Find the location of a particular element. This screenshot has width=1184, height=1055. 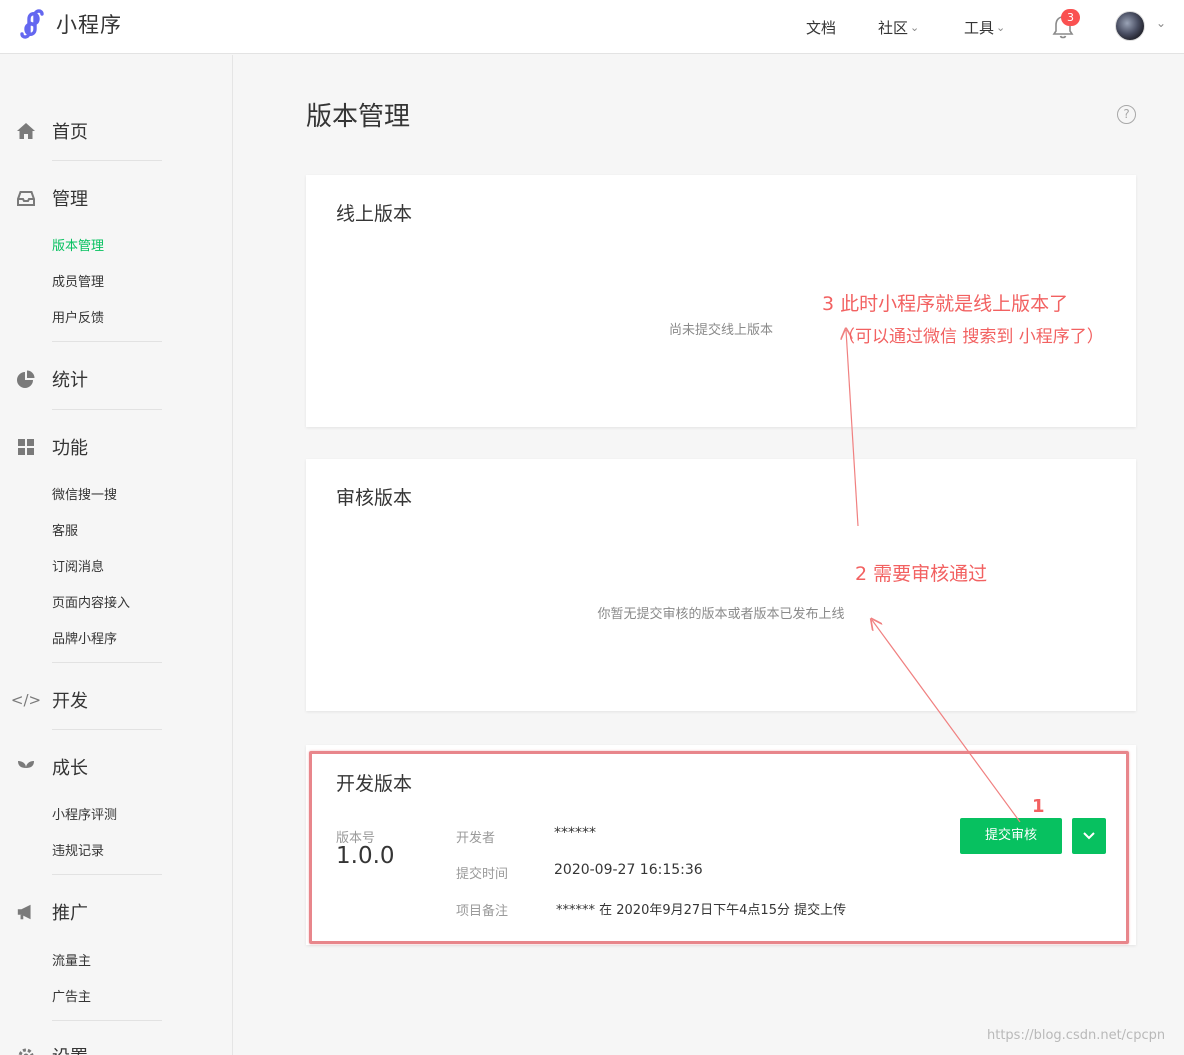

annotation-step-1: 1 is located at coordinates (1038, 806).